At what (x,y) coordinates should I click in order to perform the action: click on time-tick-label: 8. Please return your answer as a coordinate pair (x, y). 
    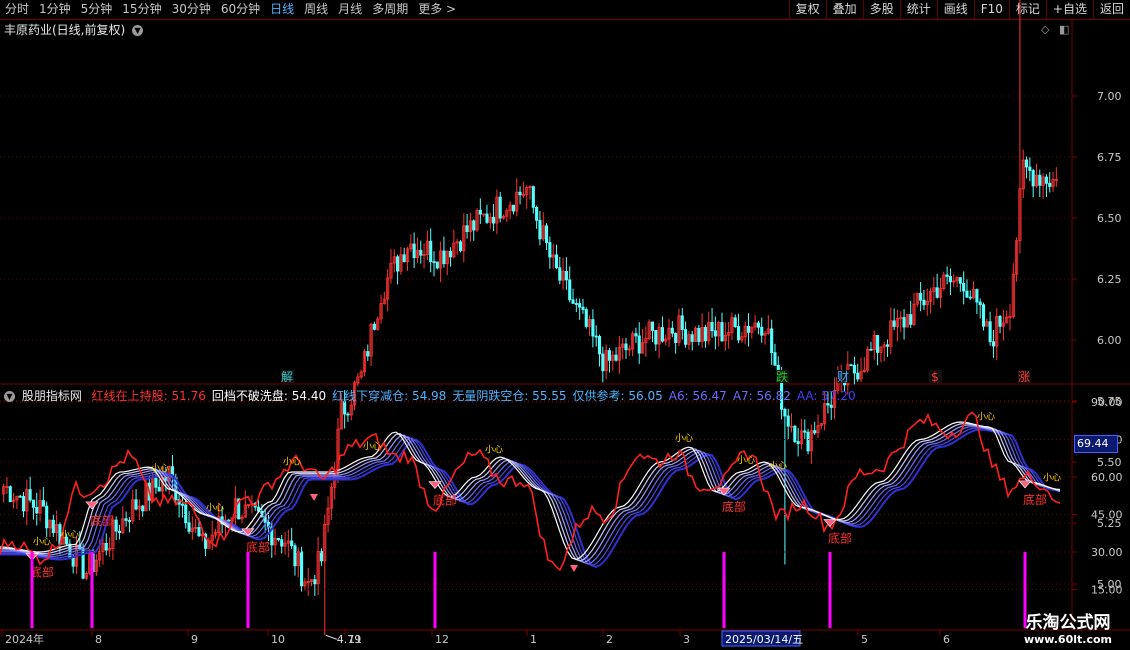
    Looking at the image, I should click on (98, 639).